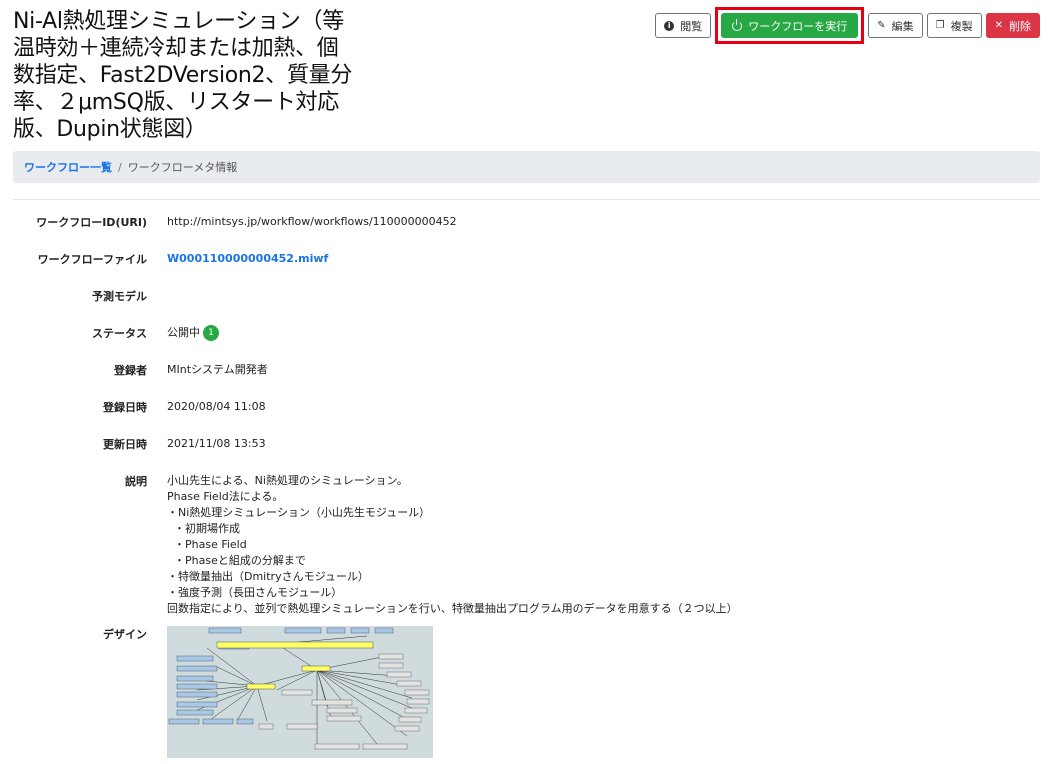  I want to click on description-line: ・Ni熱処理シミュレーション（小山先生モジュール）, so click(299, 512).